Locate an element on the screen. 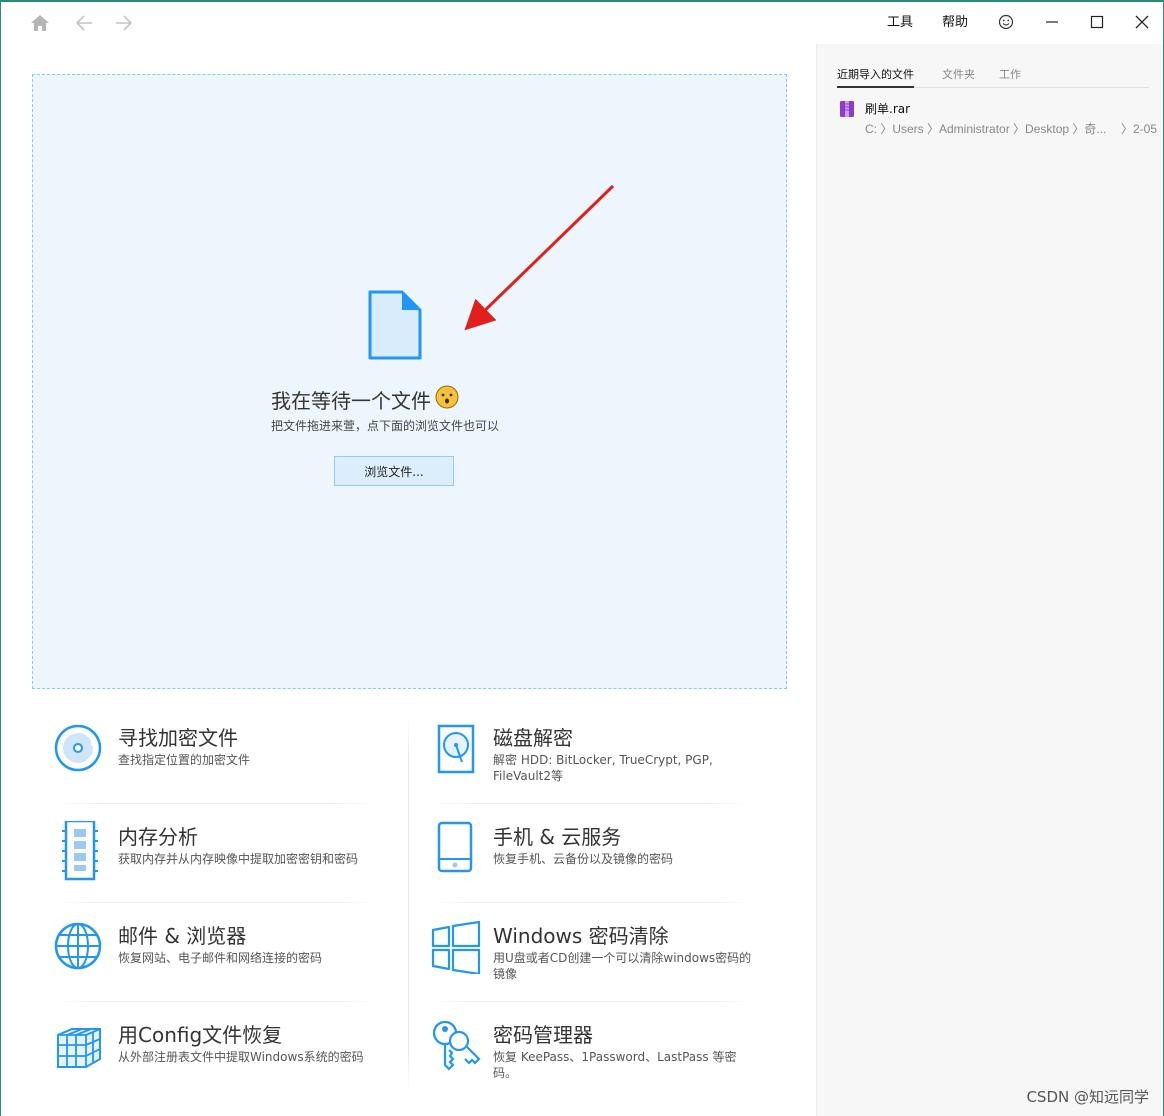  feature-title: 手机 & 云服务 is located at coordinates (557, 837).